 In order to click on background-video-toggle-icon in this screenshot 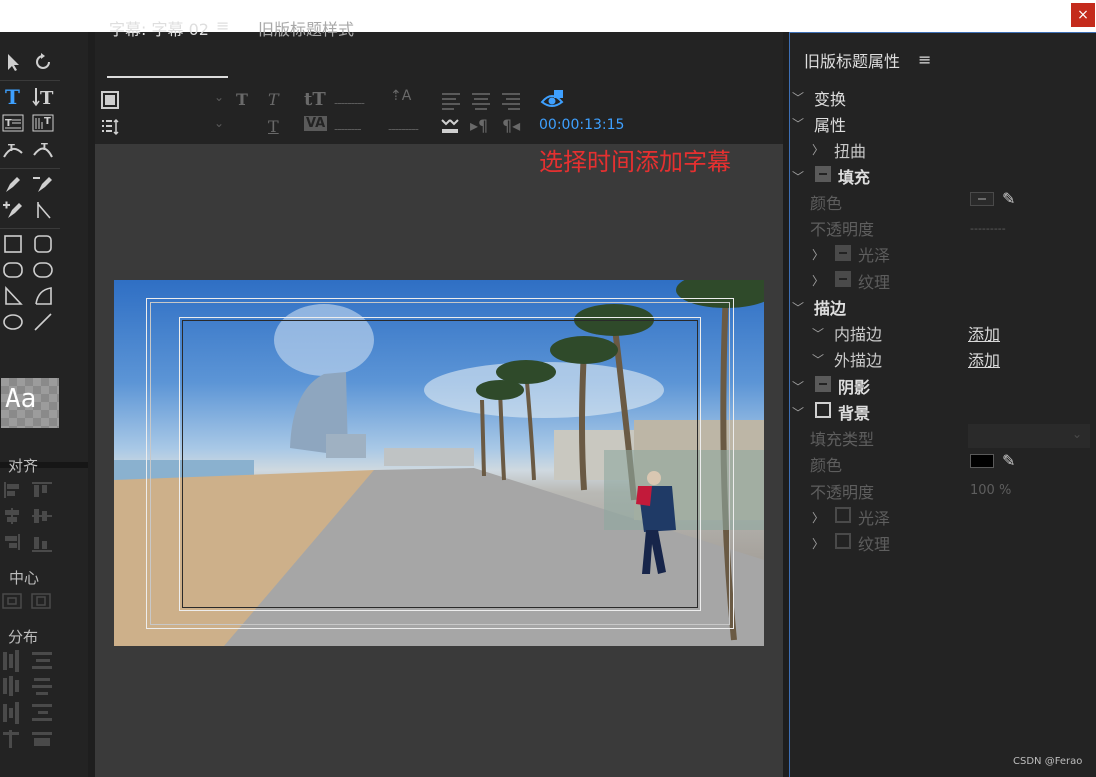, I will do `click(110, 100)`.